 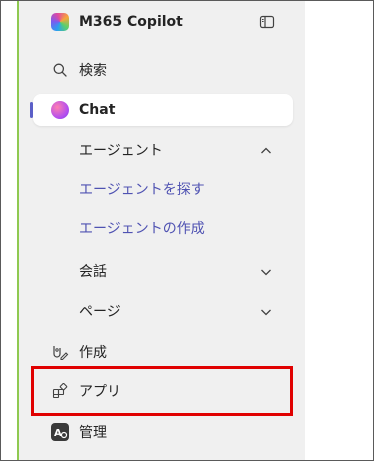 I want to click on nav-group-agents-label: エージェント, so click(x=121, y=151).